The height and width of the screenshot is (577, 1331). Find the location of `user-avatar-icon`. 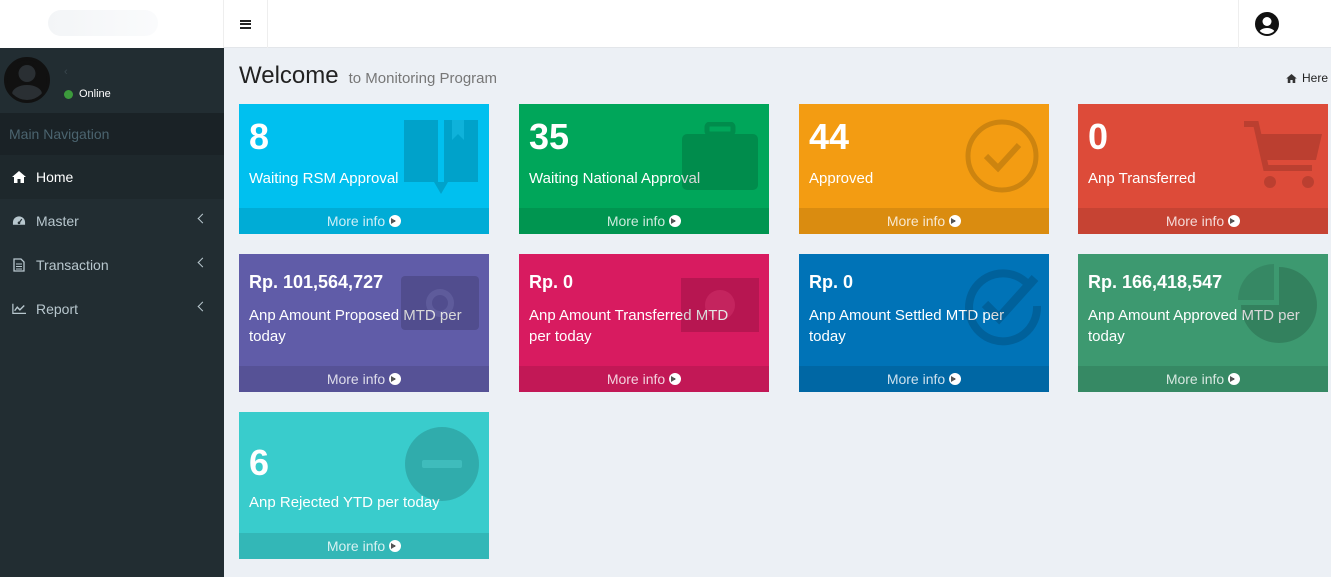

user-avatar-icon is located at coordinates (1267, 24).